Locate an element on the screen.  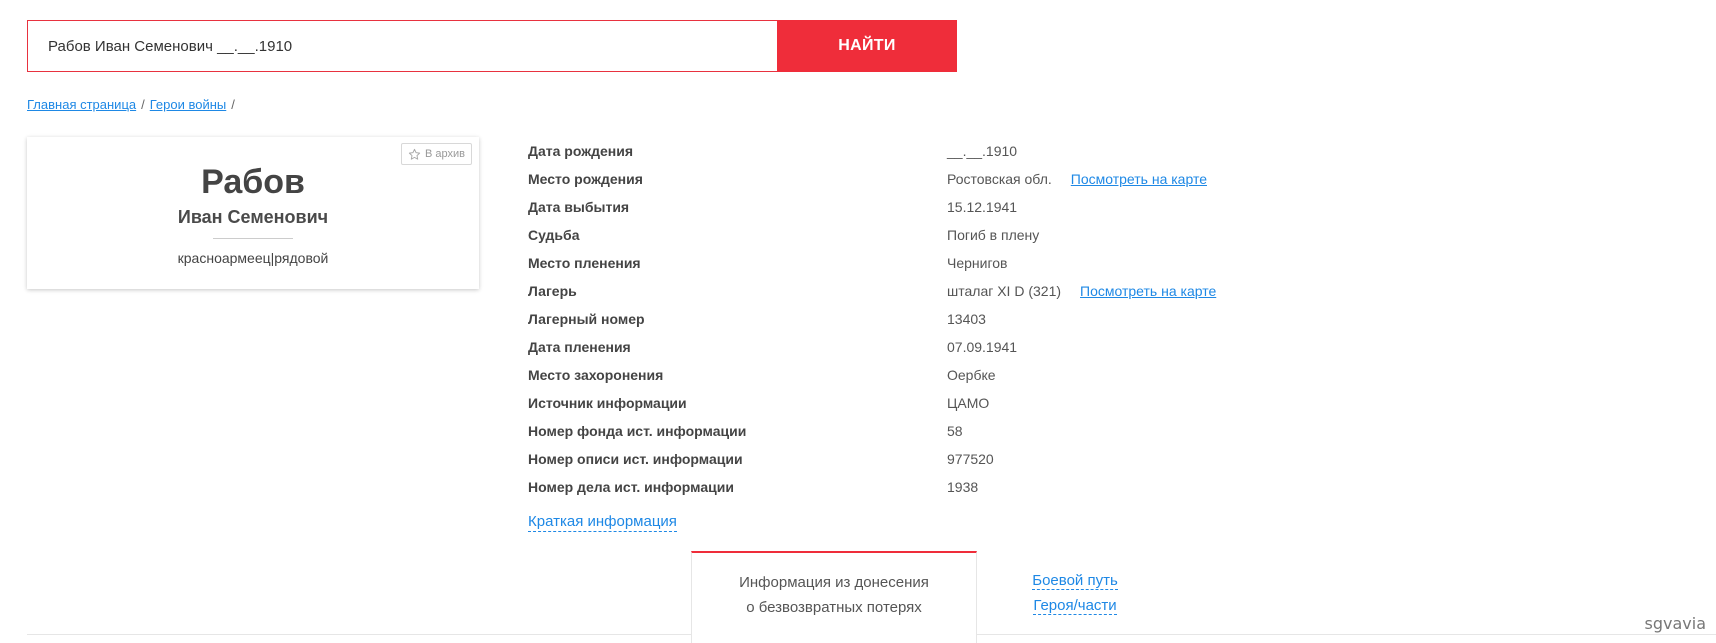
tab-label-line: Боевой путь is located at coordinates (1075, 581).